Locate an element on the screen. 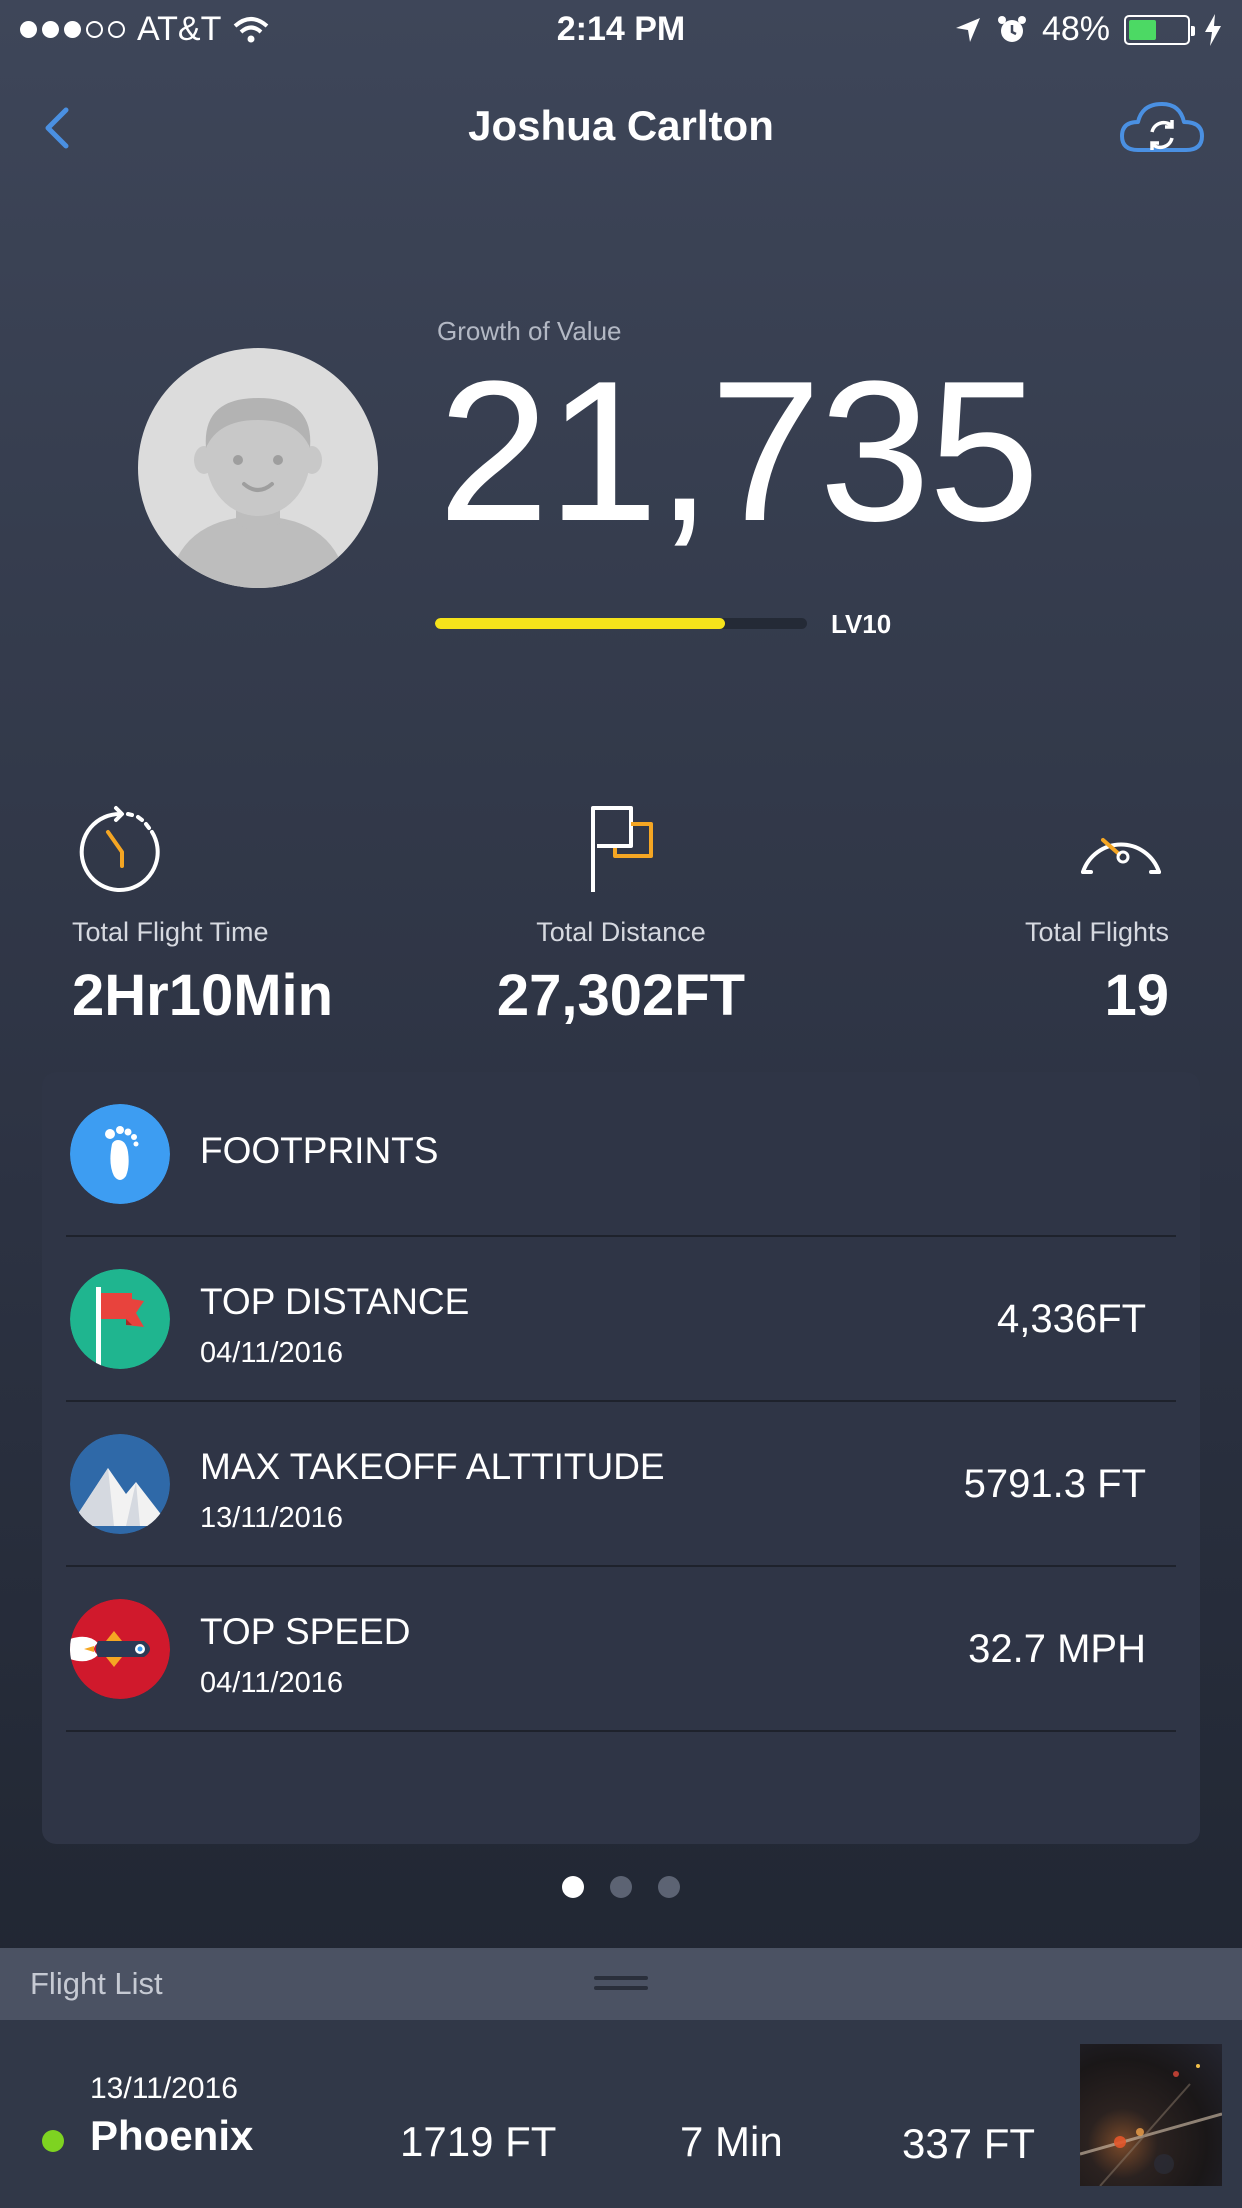 The image size is (1242, 2208). flag-icon is located at coordinates (622, 849).